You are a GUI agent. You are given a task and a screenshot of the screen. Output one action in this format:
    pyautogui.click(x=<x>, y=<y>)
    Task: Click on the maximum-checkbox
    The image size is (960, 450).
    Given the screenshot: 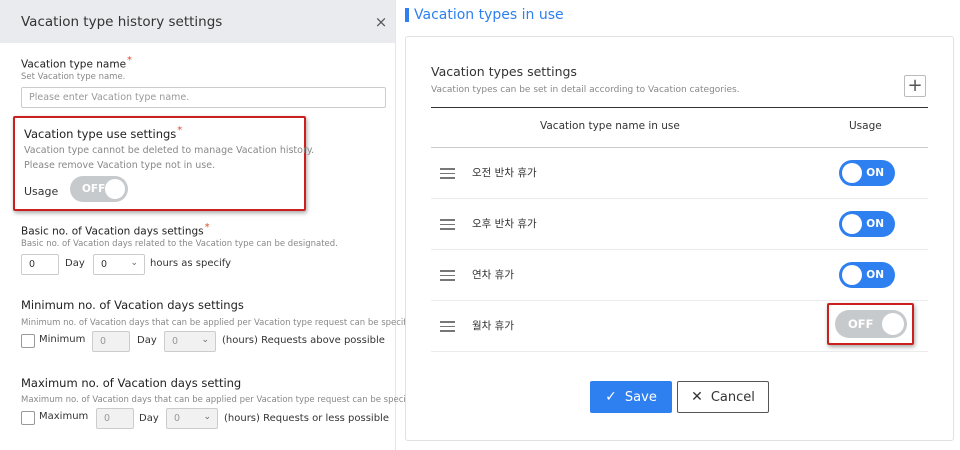 What is the action you would take?
    pyautogui.click(x=28, y=418)
    